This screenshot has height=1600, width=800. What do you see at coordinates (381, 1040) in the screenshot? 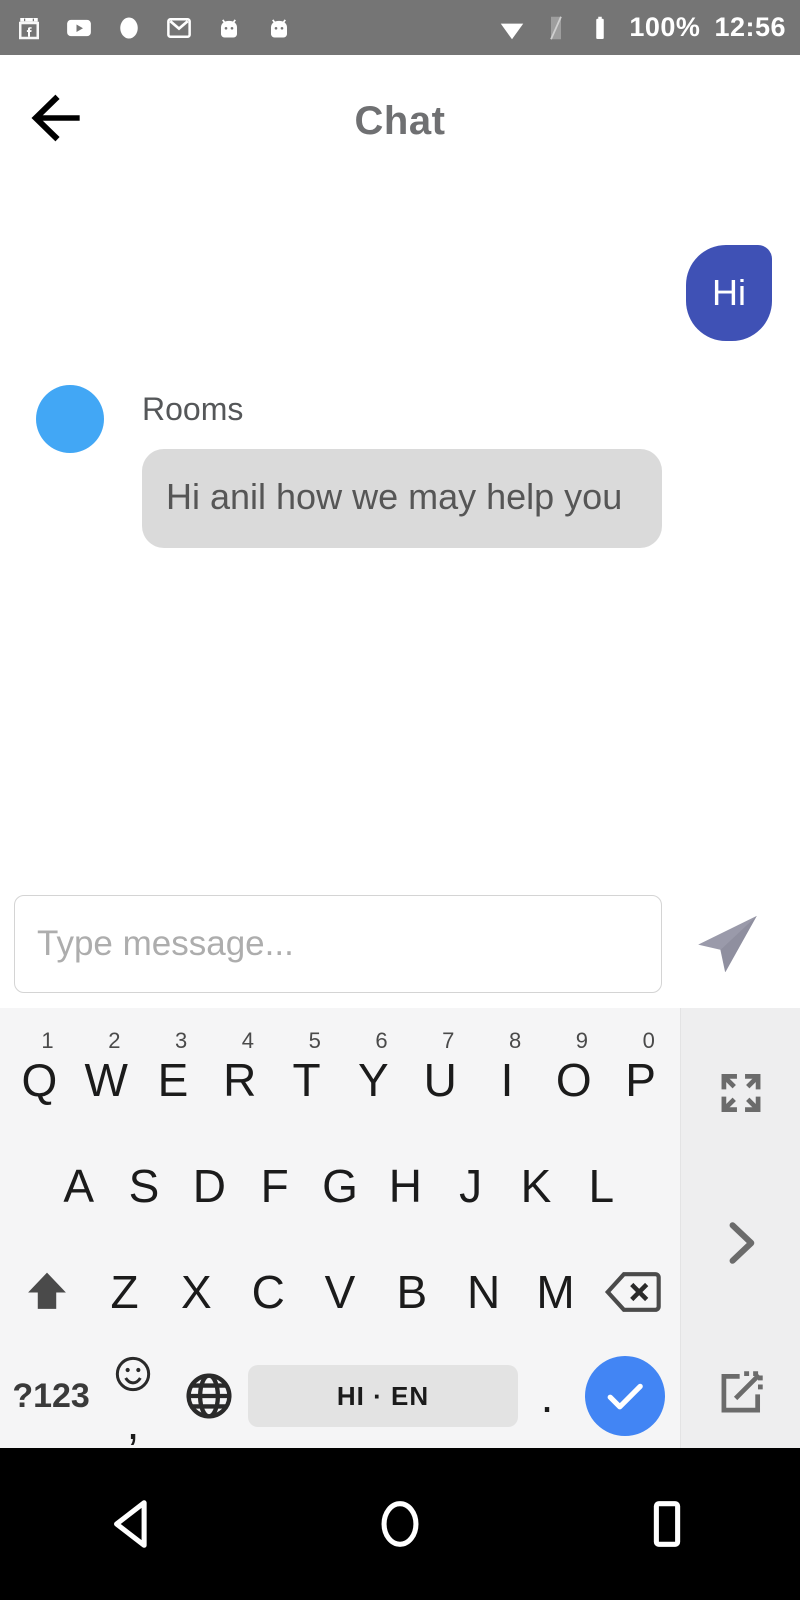
I see `key-y-number: 6` at bounding box center [381, 1040].